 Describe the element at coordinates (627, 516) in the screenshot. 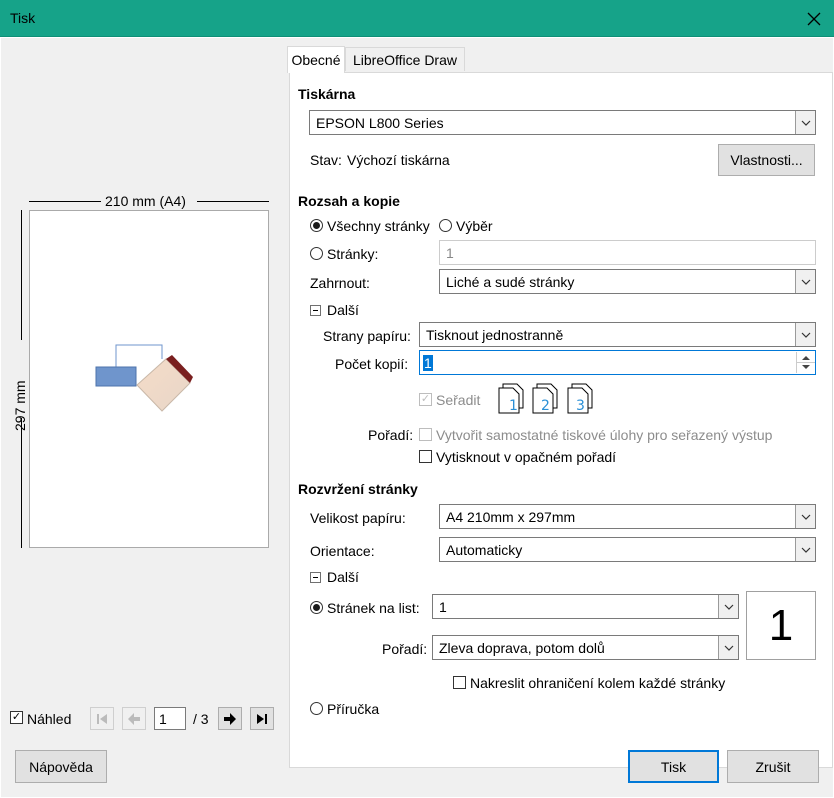

I see `paper-size-select: A4 210mm x 297mm` at that location.